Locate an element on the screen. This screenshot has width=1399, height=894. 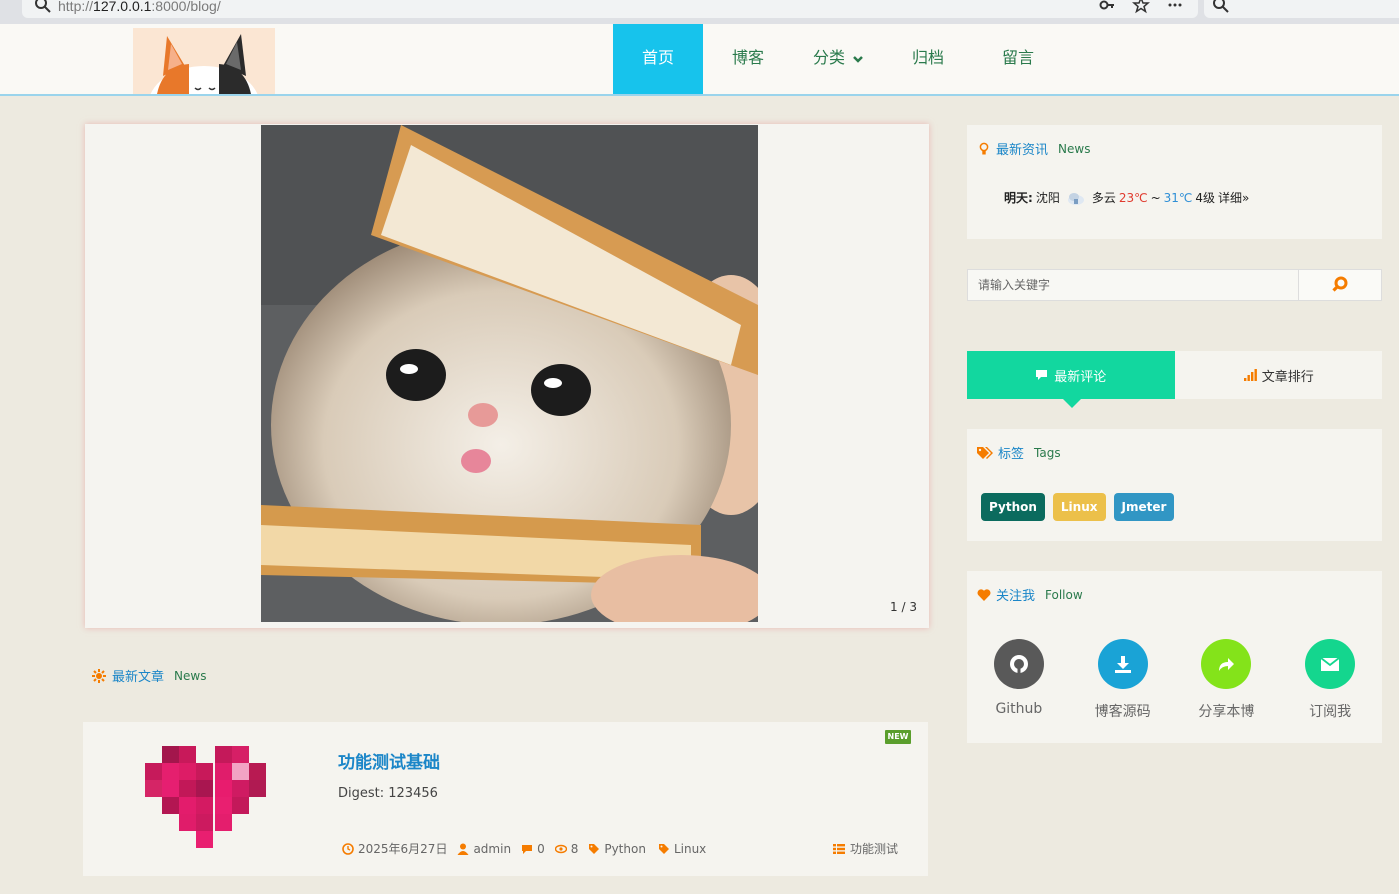
follow-list: Github 博客源码 分享本博 订阅我 is located at coordinates (1174, 680).